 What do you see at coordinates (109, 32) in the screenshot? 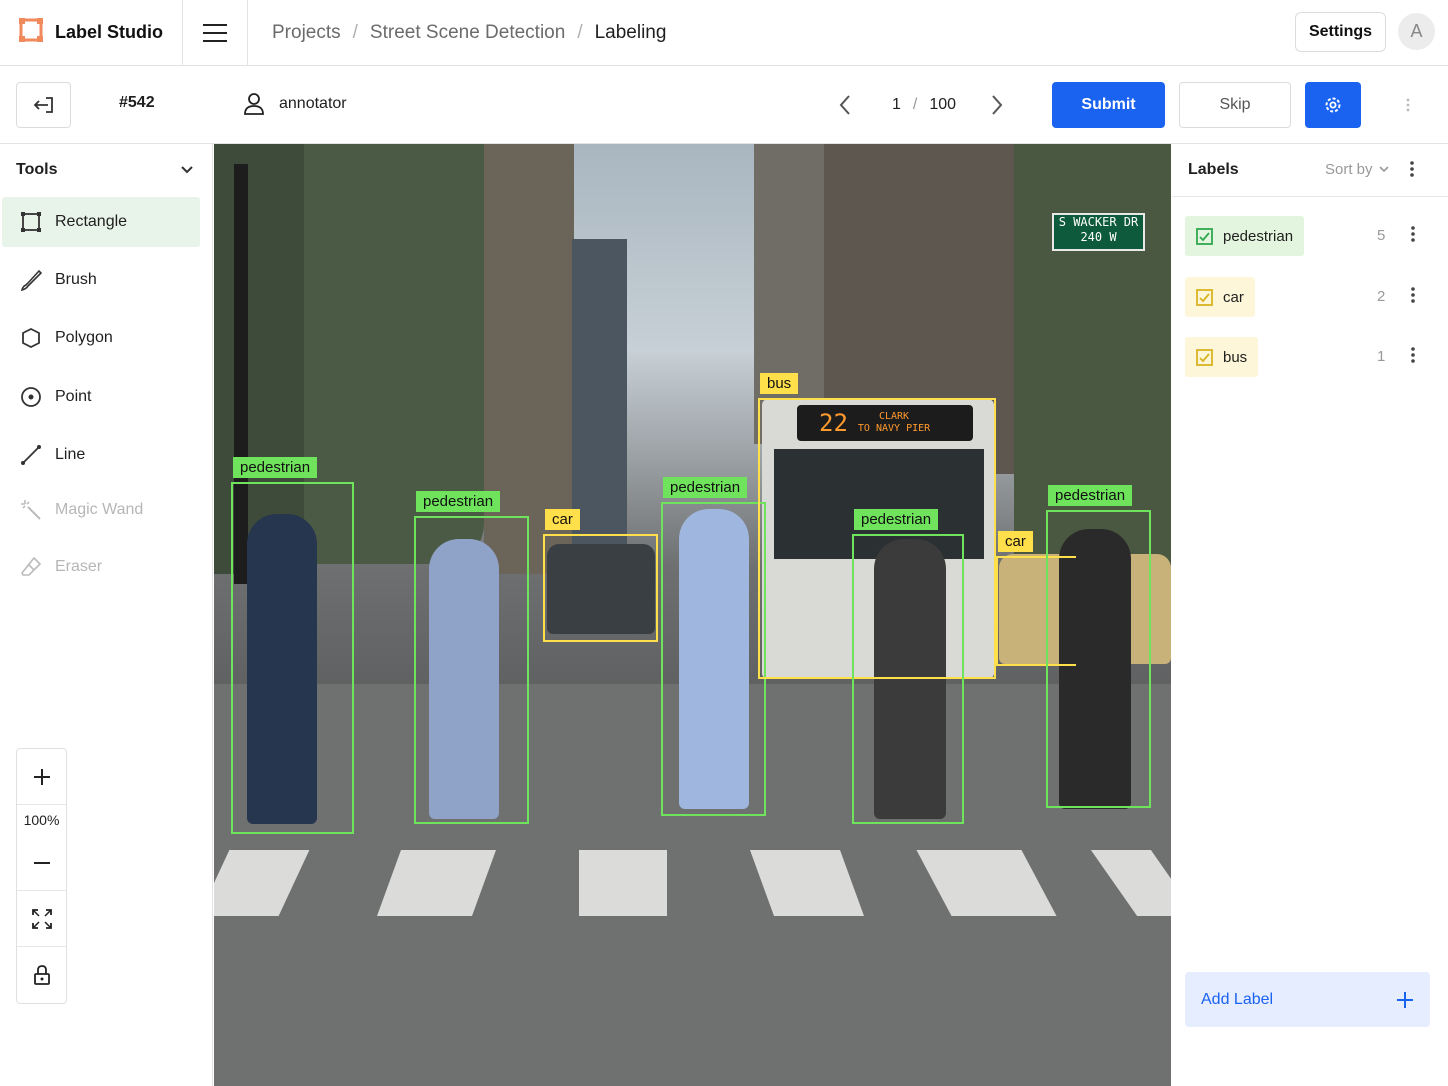
I see `app-name: Label Studio` at bounding box center [109, 32].